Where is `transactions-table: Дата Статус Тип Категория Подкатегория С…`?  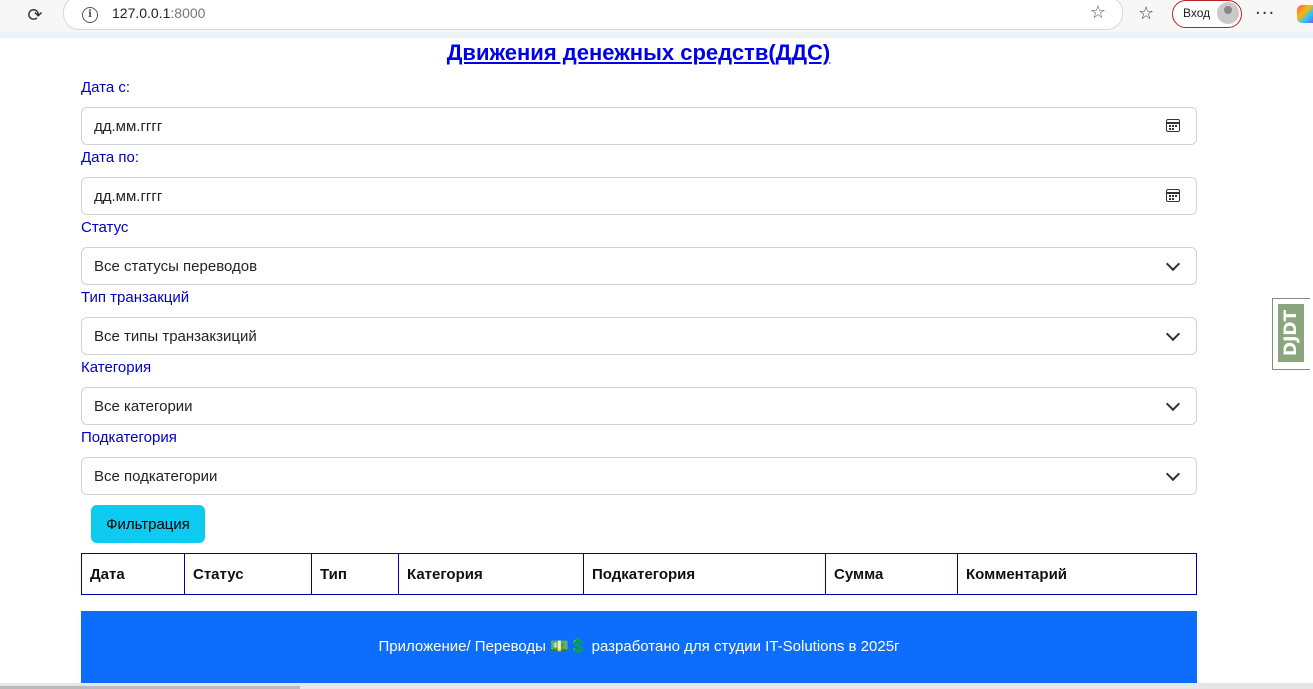 transactions-table: Дата Статус Тип Категория Подкатегория С… is located at coordinates (639, 574).